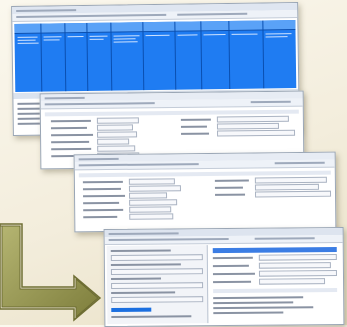 The height and width of the screenshot is (327, 347). I want to click on right-panel, so click(275, 283).